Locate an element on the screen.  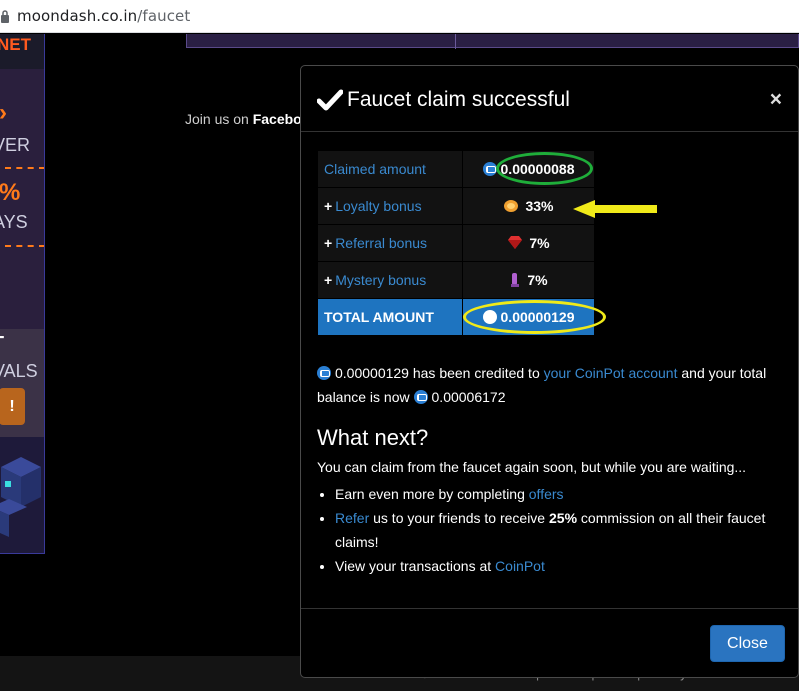
claimed-amount-link: Claimed amount is located at coordinates (375, 169).